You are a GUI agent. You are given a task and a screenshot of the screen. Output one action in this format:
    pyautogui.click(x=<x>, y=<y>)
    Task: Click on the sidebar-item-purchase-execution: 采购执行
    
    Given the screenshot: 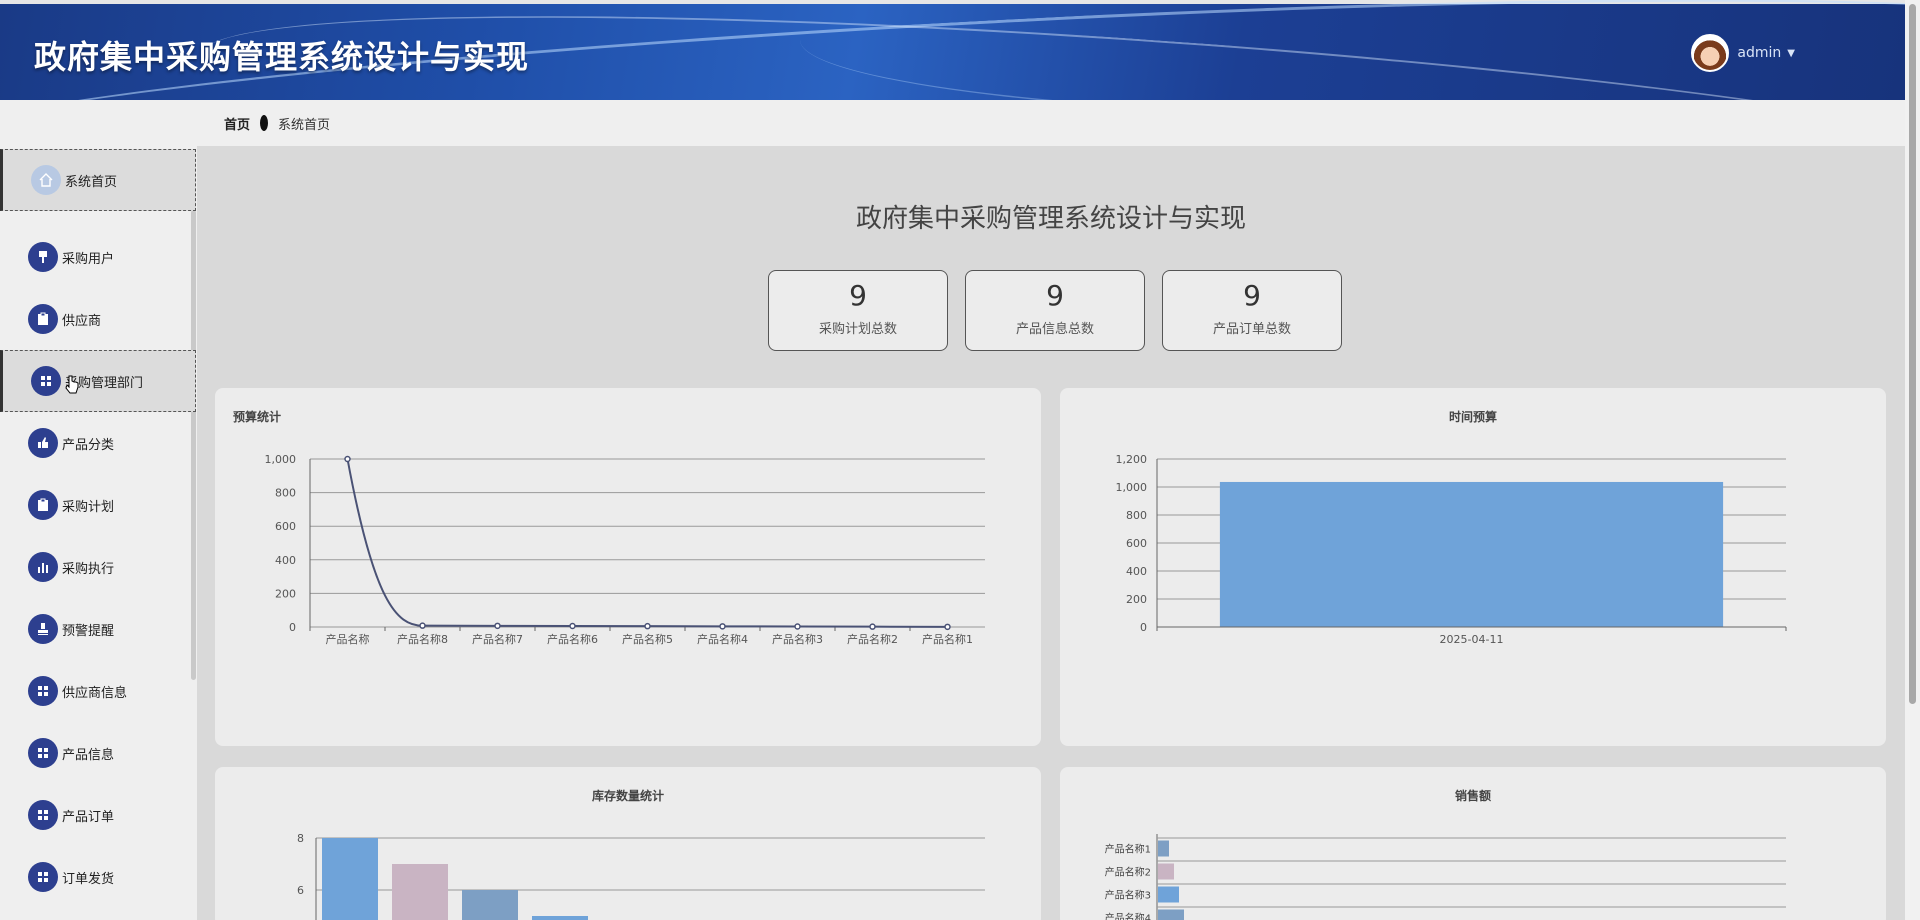 What is the action you would take?
    pyautogui.click(x=98, y=567)
    